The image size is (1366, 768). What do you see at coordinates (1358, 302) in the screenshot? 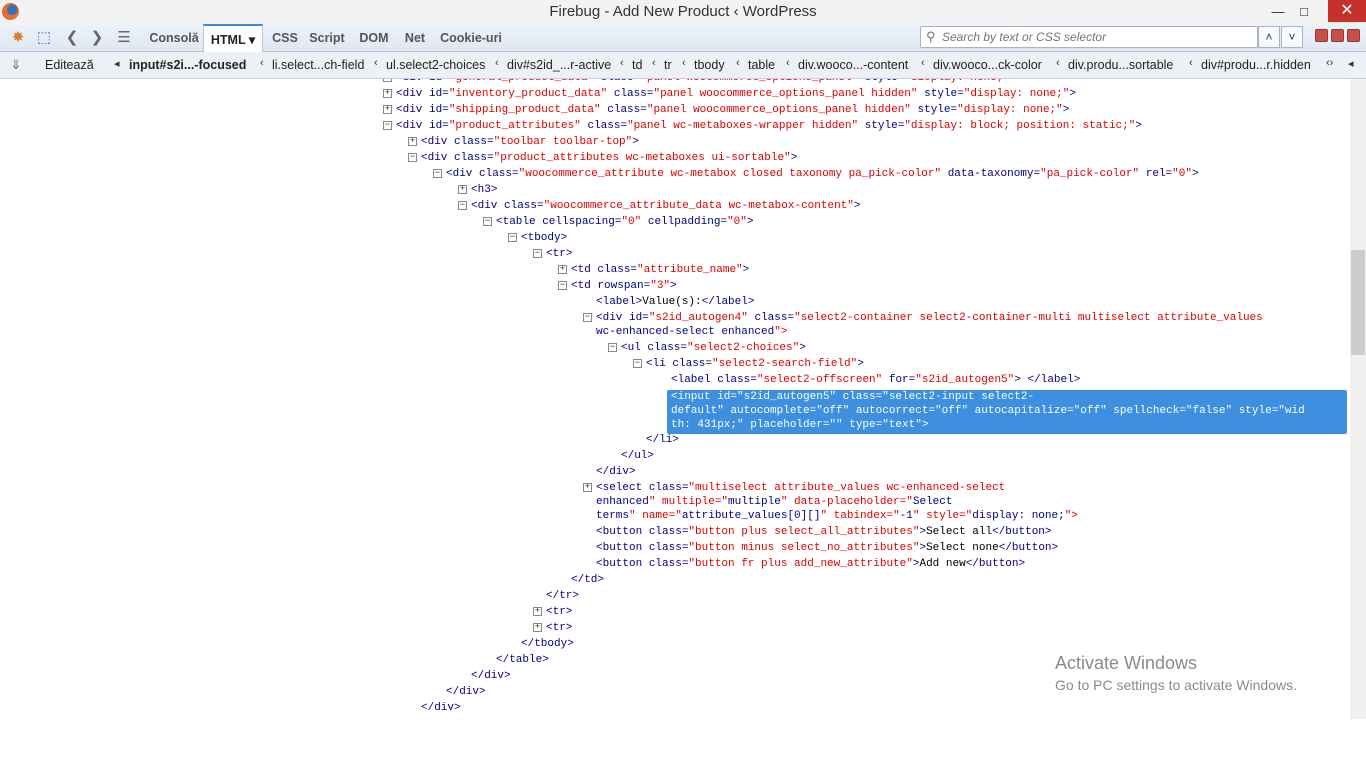
I see `scrollbar-thumb` at bounding box center [1358, 302].